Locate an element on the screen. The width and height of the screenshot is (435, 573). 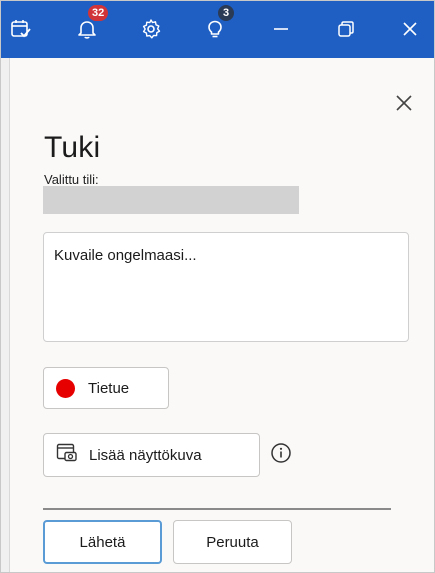
screenshot-icon is located at coordinates (72, 455).